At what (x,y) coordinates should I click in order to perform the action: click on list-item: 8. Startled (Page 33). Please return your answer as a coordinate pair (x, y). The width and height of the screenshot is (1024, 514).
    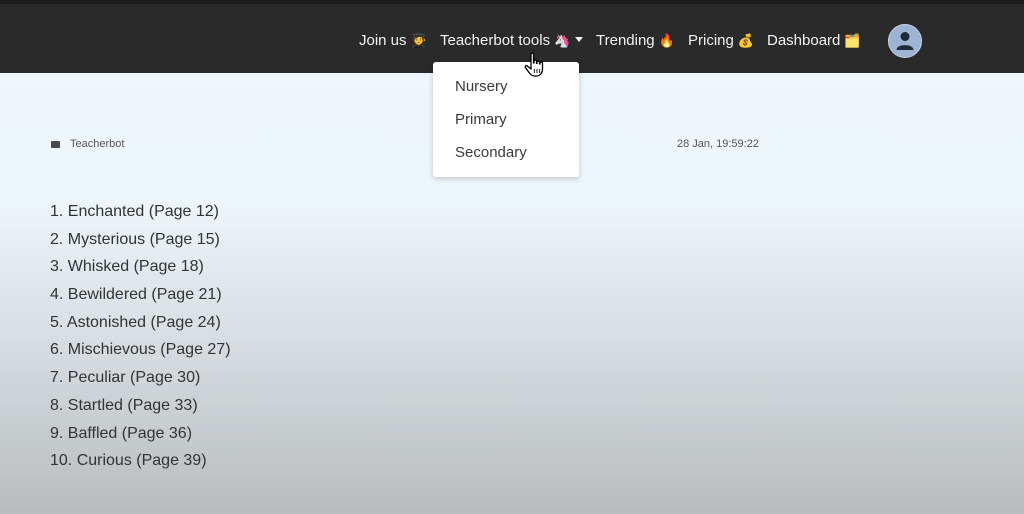
    Looking at the image, I should click on (124, 405).